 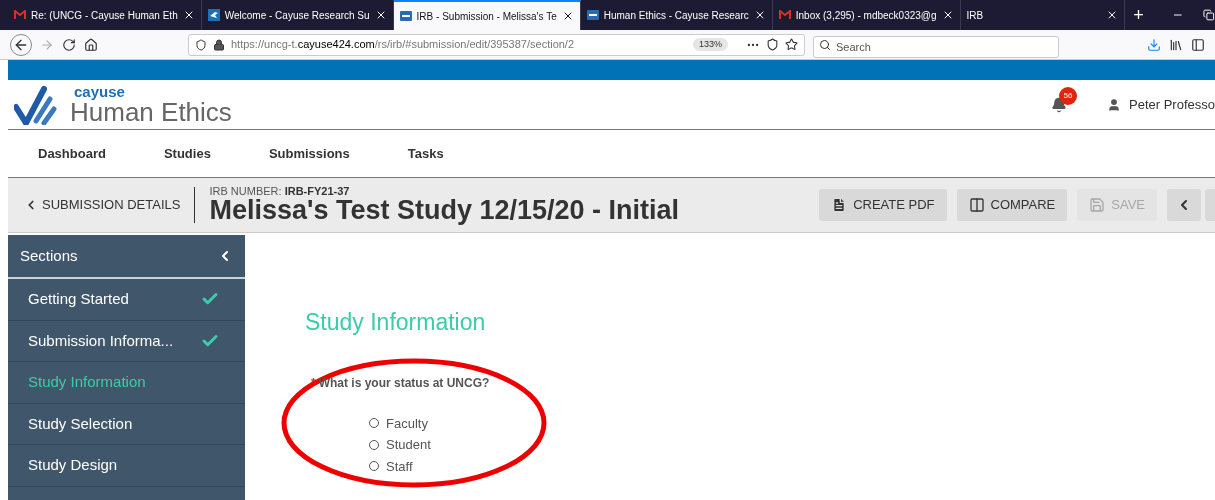 What do you see at coordinates (975, 15) in the screenshot?
I see `tab-title: IRB` at bounding box center [975, 15].